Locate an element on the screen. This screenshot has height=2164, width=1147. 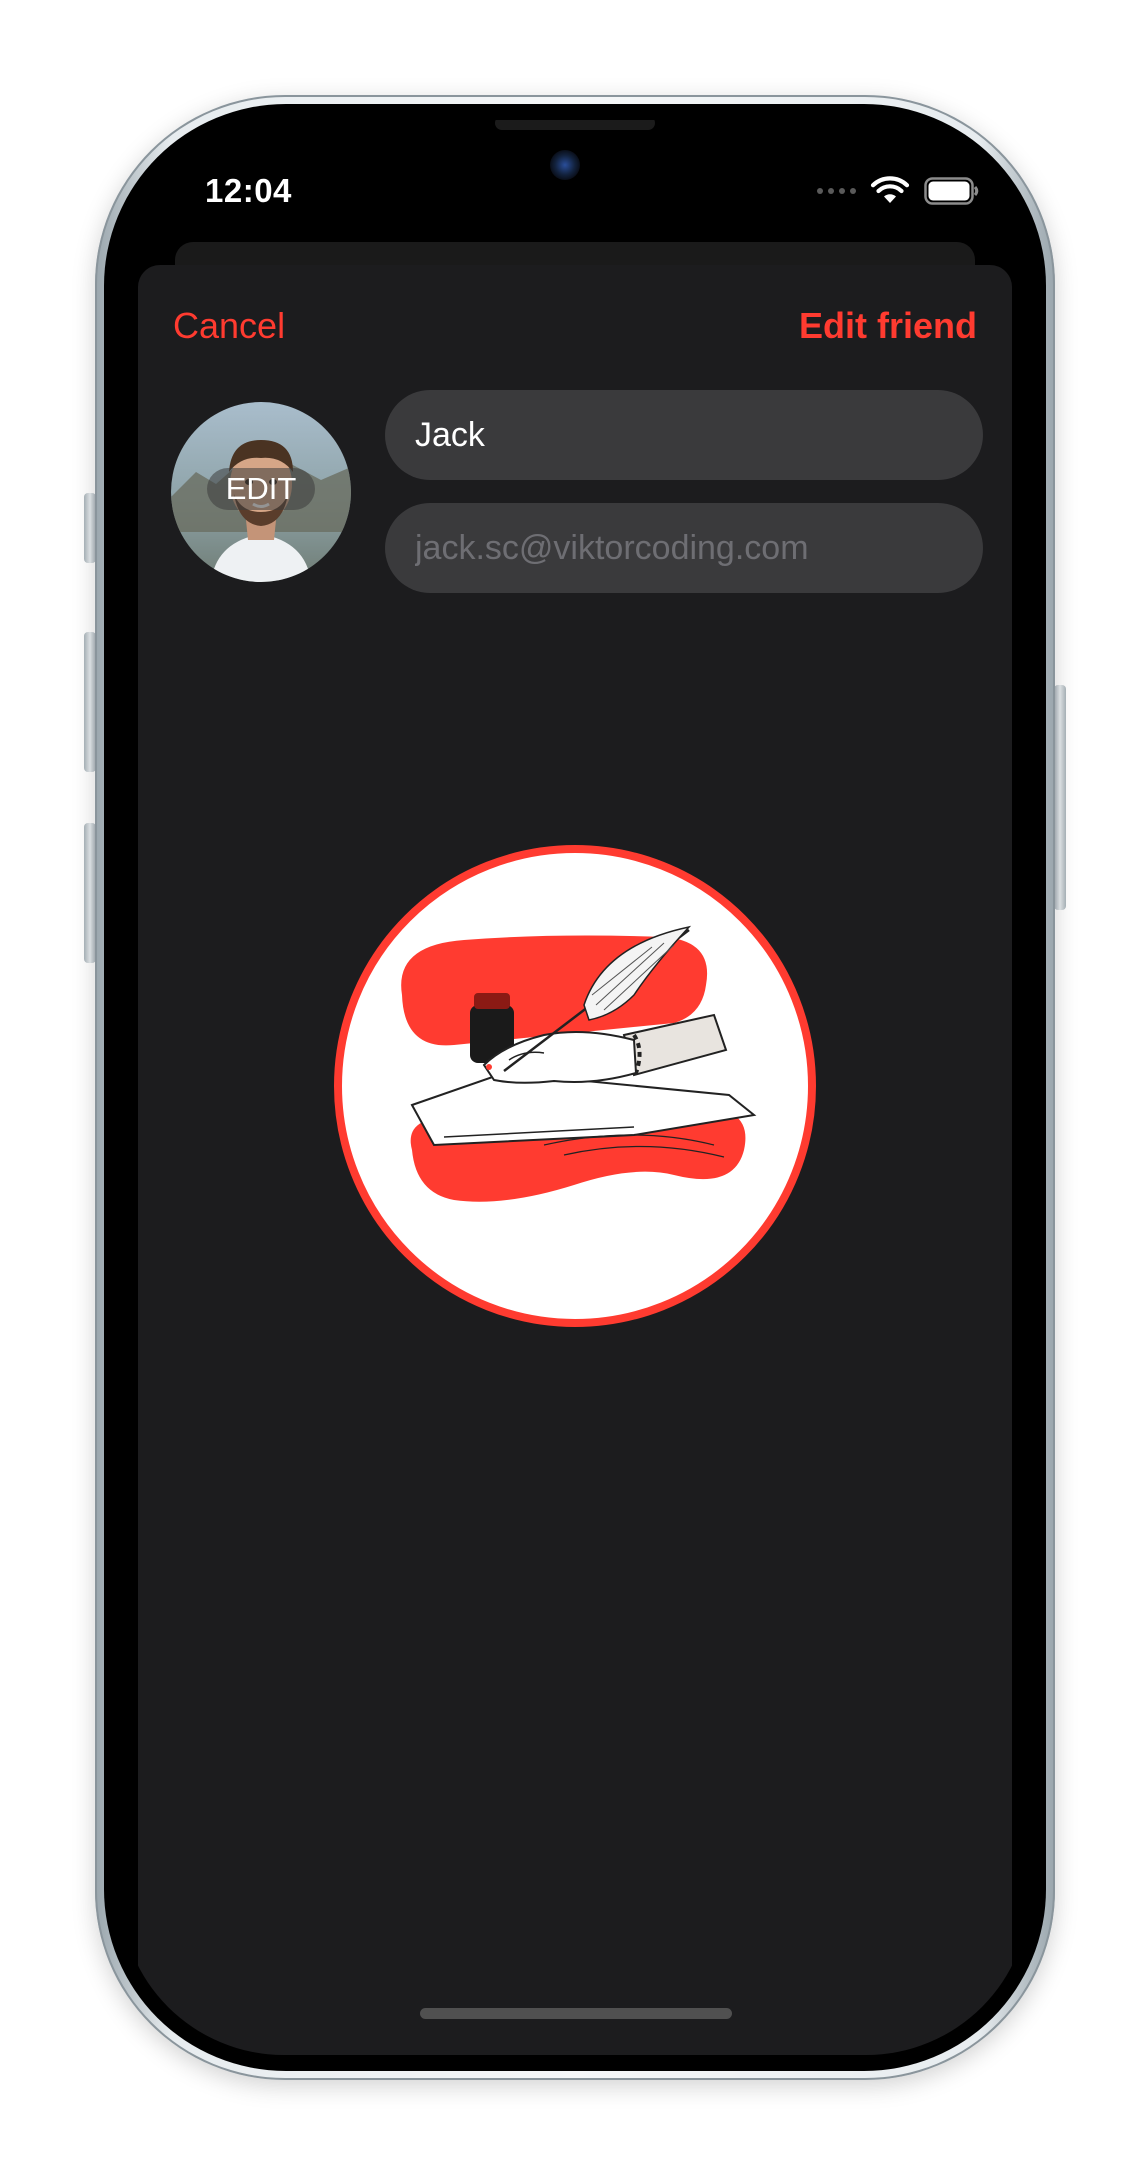
battery-icon is located at coordinates (951, 191).